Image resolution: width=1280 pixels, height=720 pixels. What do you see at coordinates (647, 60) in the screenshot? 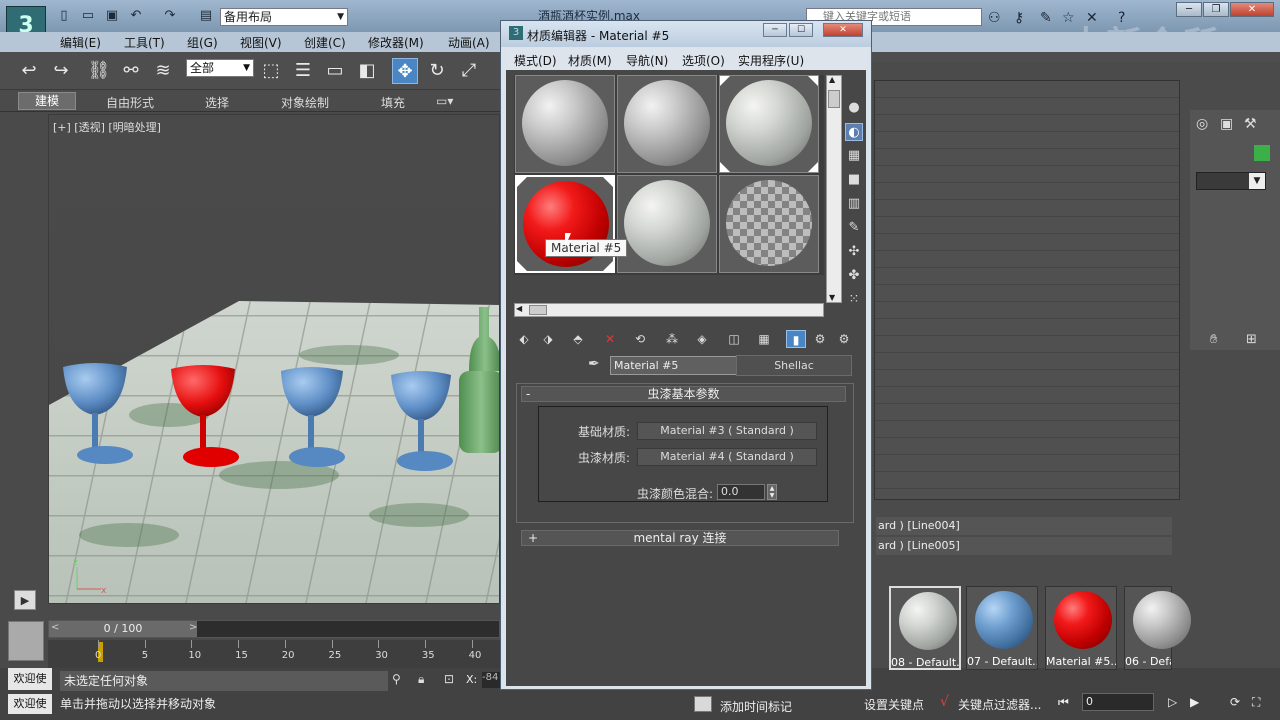
I see `me-menu-navigation: 导航(N)` at bounding box center [647, 60].